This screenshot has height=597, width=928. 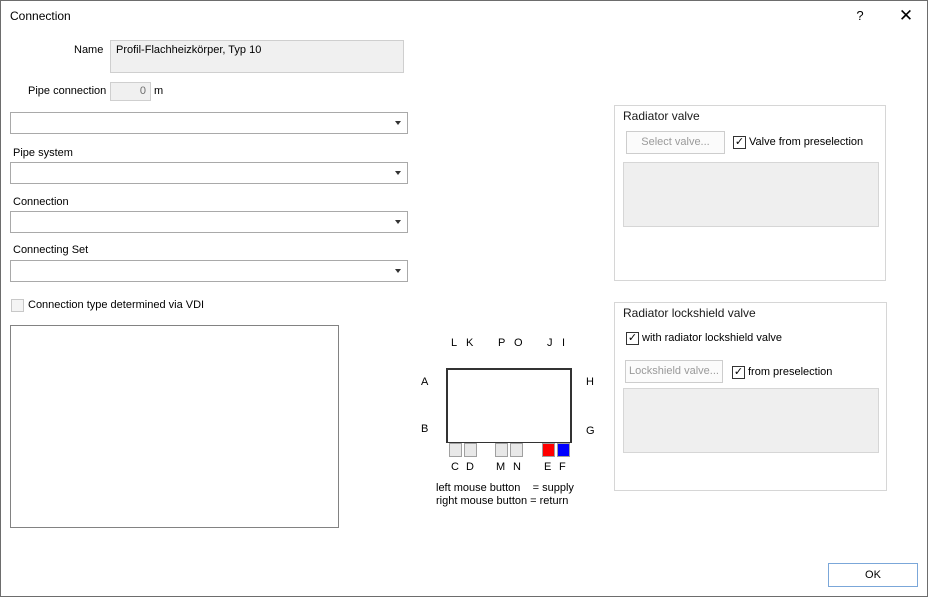 What do you see at coordinates (509, 405) in the screenshot?
I see `radiator-shape` at bounding box center [509, 405].